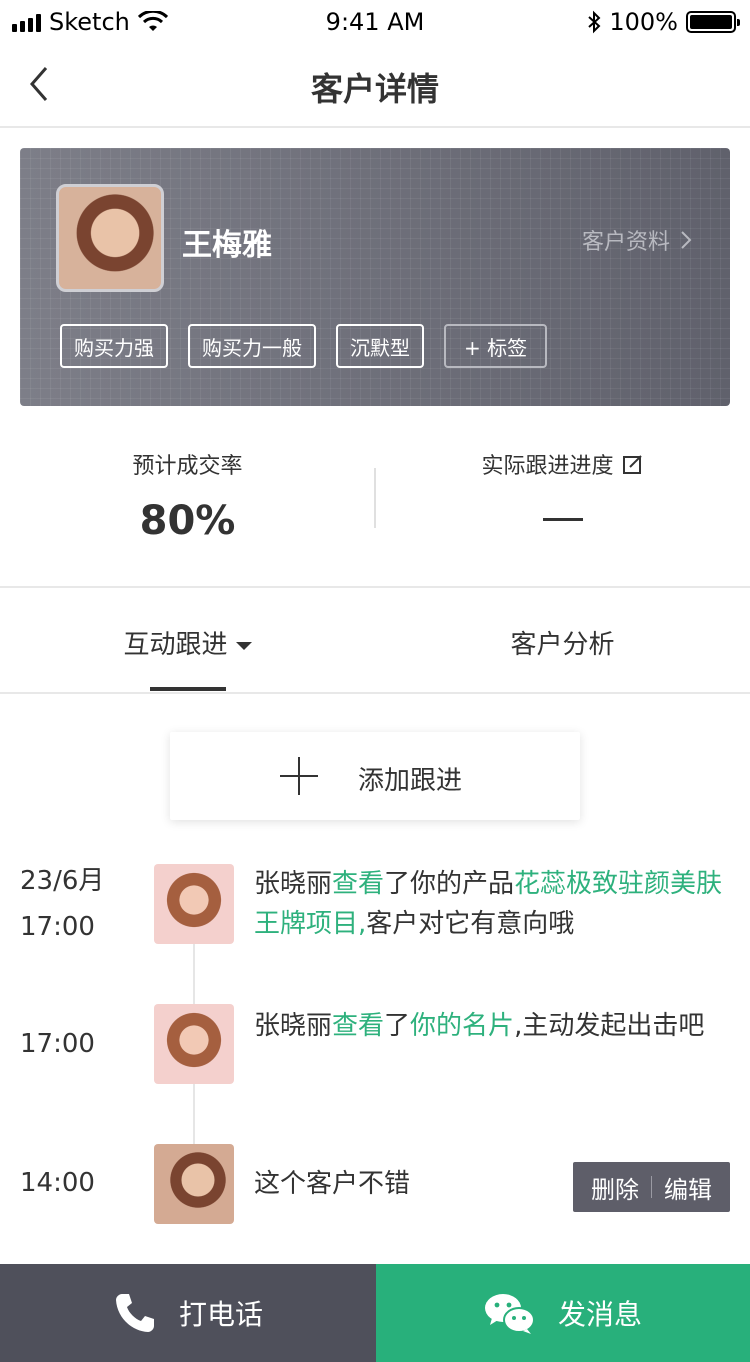 Image resolution: width=750 pixels, height=1362 pixels. What do you see at coordinates (134, 1313) in the screenshot?
I see `phone-icon` at bounding box center [134, 1313].